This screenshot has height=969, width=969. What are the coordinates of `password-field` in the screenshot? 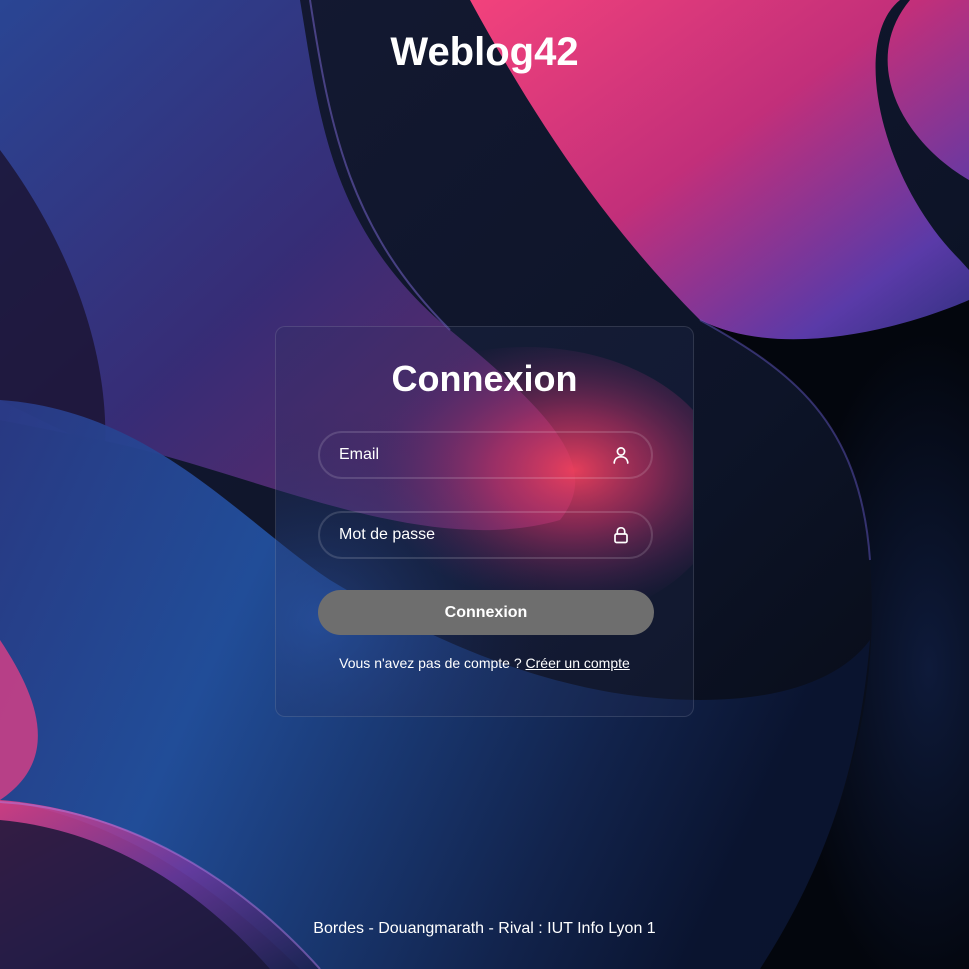 It's located at (485, 535).